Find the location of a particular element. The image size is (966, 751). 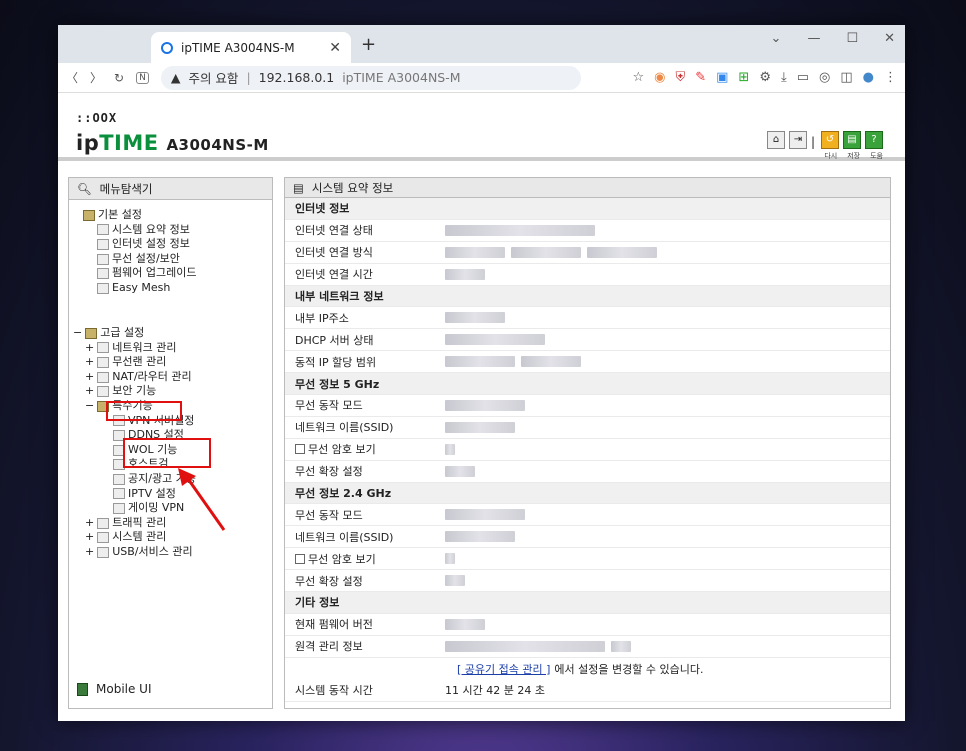

wifi-icon is located at coordinates (103, 259).